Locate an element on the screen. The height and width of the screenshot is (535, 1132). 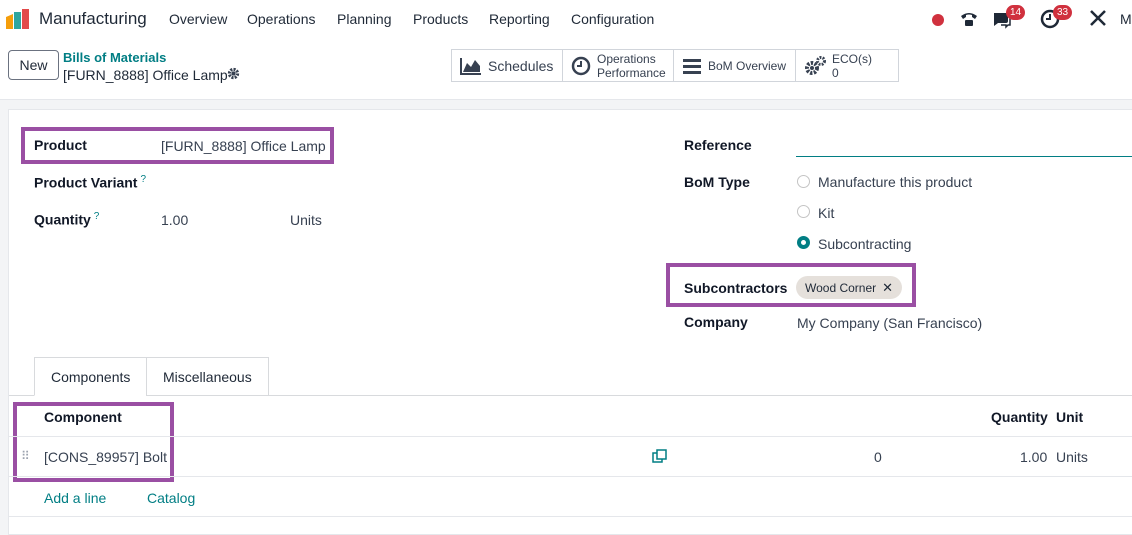
bom-overview-button: BoM Overview is located at coordinates (735, 65).